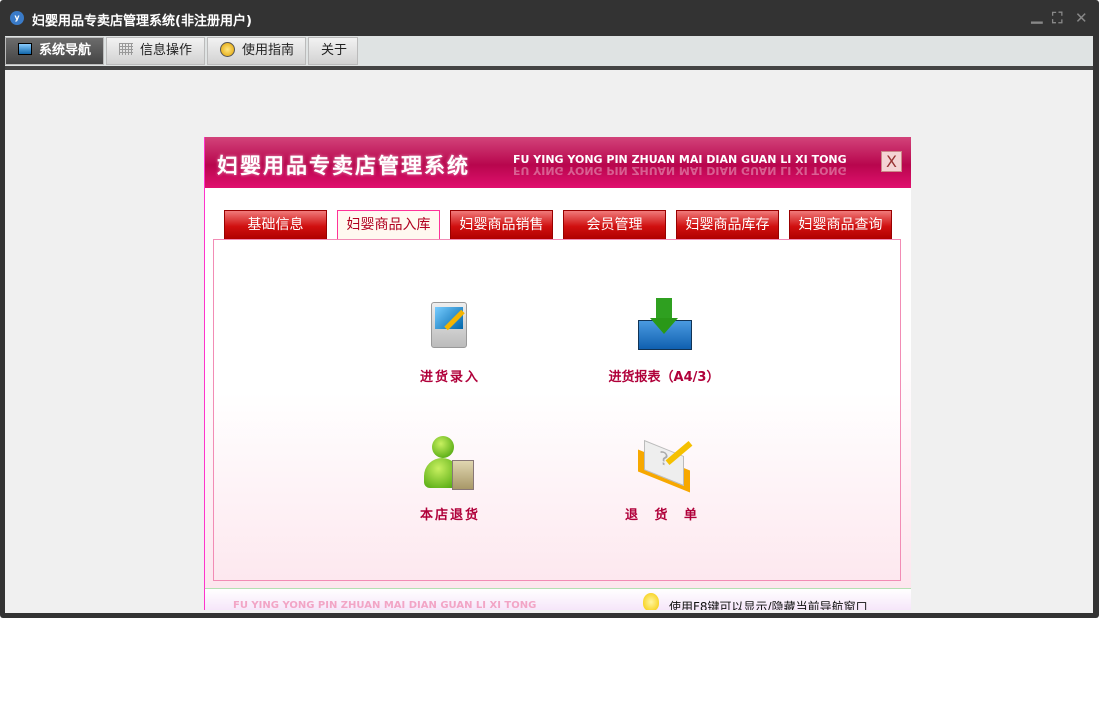  I want to click on close-icon: ✕, so click(1081, 18).